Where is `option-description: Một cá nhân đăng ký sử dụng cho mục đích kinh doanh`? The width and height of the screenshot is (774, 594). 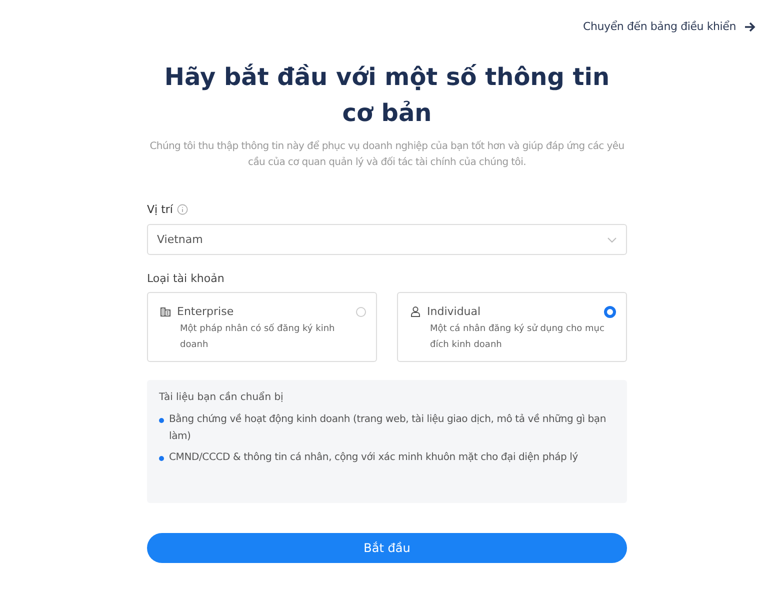
option-description: Một cá nhân đăng ký sử dụng cho mục đích kinh doanh is located at coordinates (517, 337).